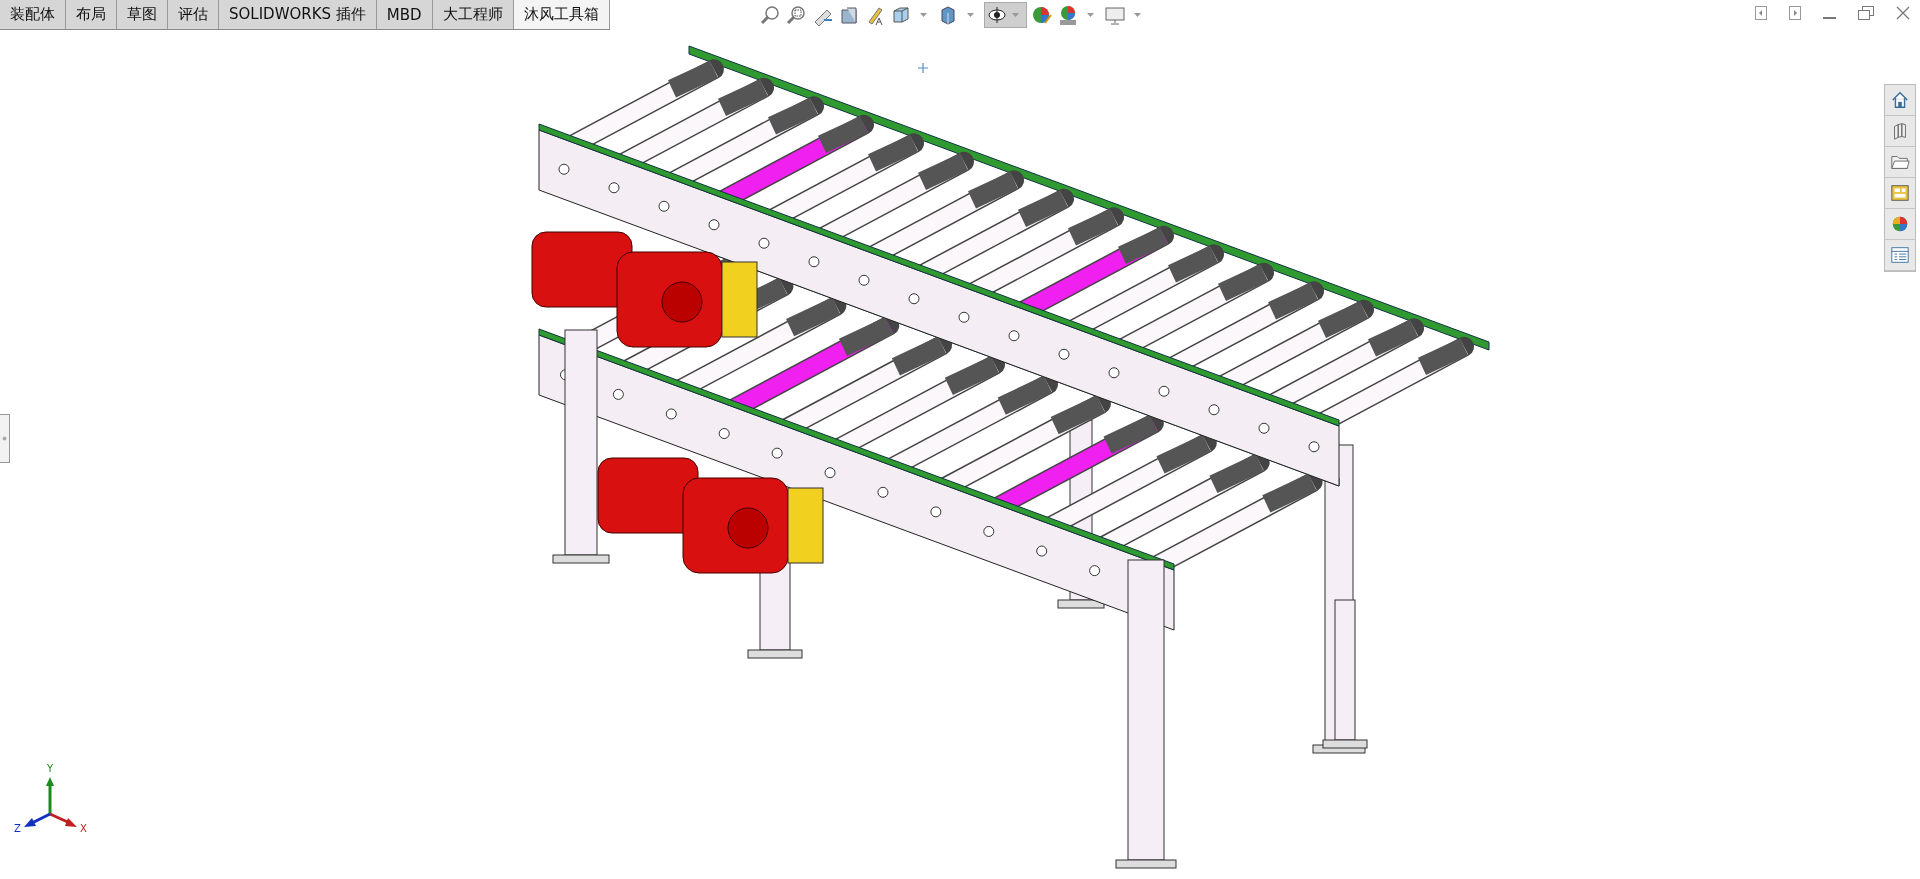 Image resolution: width=1920 pixels, height=879 pixels. I want to click on panel-handle, so click(5, 438).